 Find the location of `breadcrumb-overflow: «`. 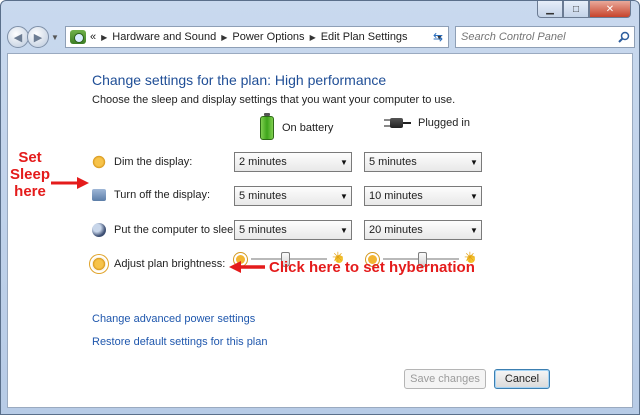

breadcrumb-overflow: « is located at coordinates (93, 37).